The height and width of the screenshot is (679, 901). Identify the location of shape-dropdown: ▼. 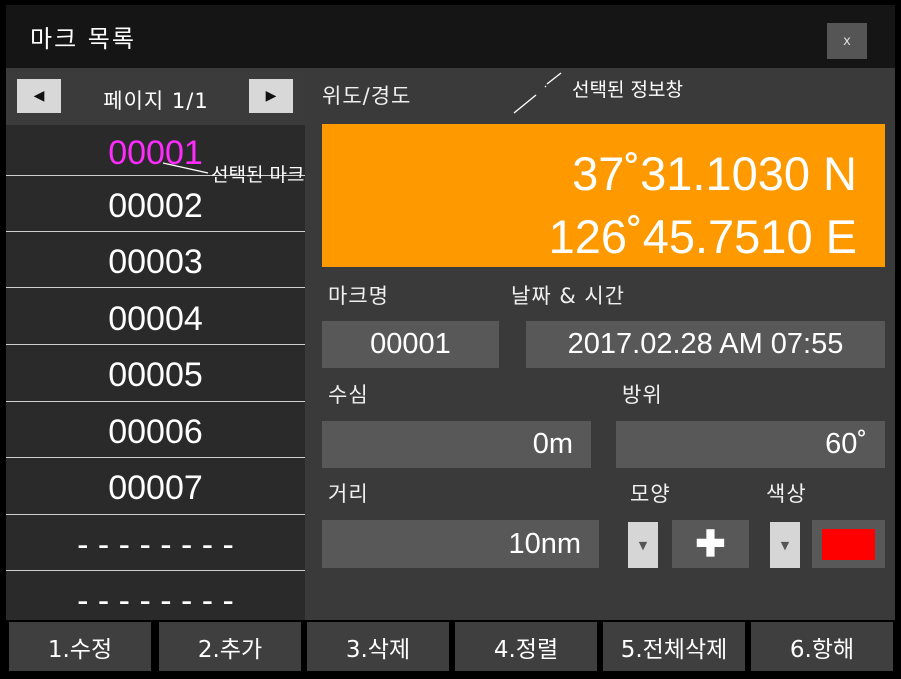
(643, 545).